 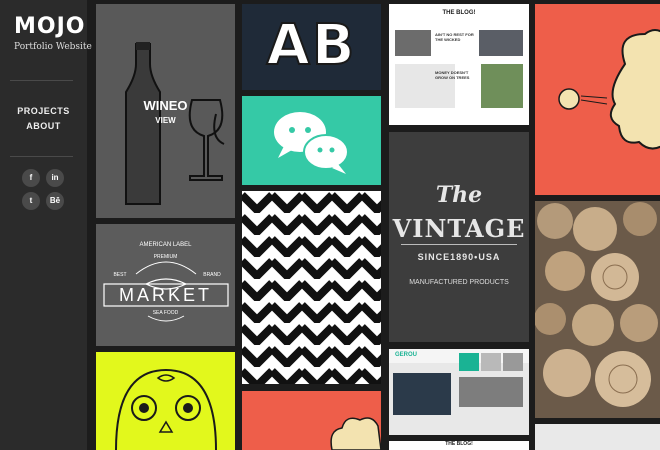 What do you see at coordinates (53, 47) in the screenshot?
I see `site-tagline: Portfolio Website` at bounding box center [53, 47].